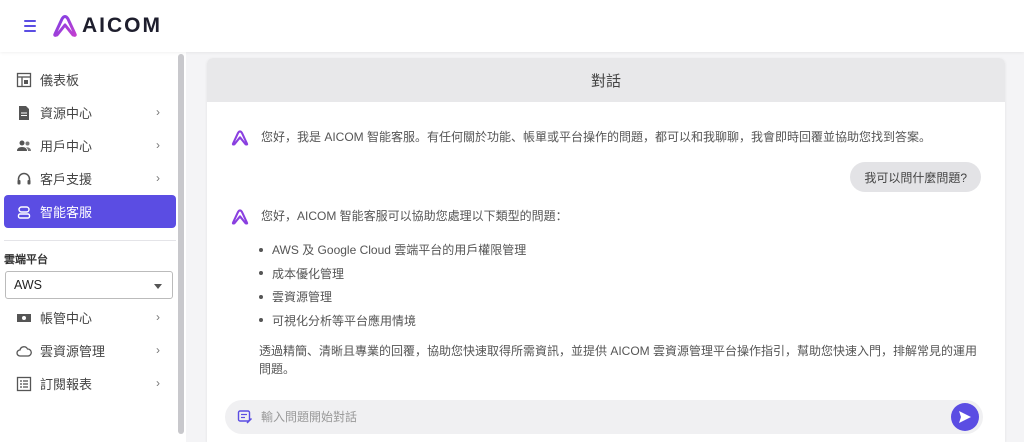  What do you see at coordinates (512, 26) in the screenshot?
I see `top-header: AICOM` at bounding box center [512, 26].